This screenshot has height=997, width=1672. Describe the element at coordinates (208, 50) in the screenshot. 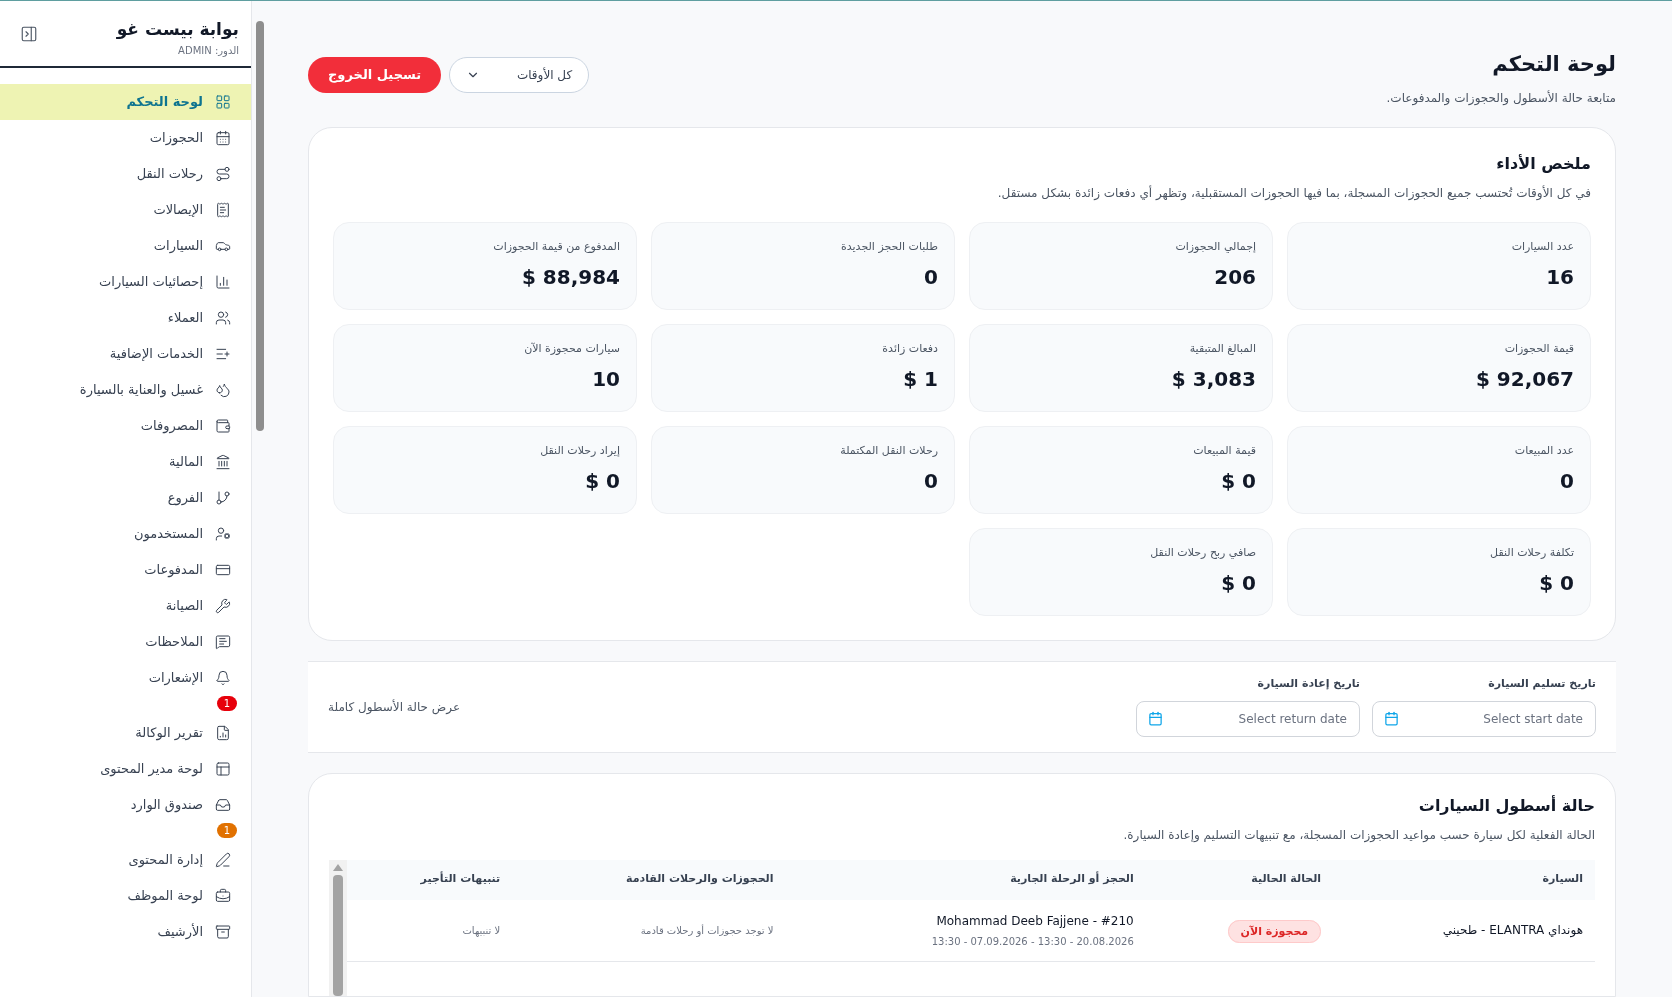

I see `role-label: الدور: ADMIN` at that location.